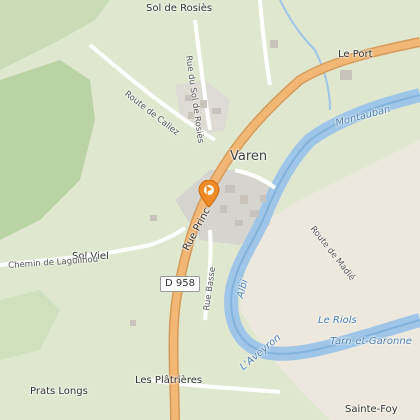  Describe the element at coordinates (337, 320) in the screenshot. I see `label-le-riols: Le Riols` at that location.